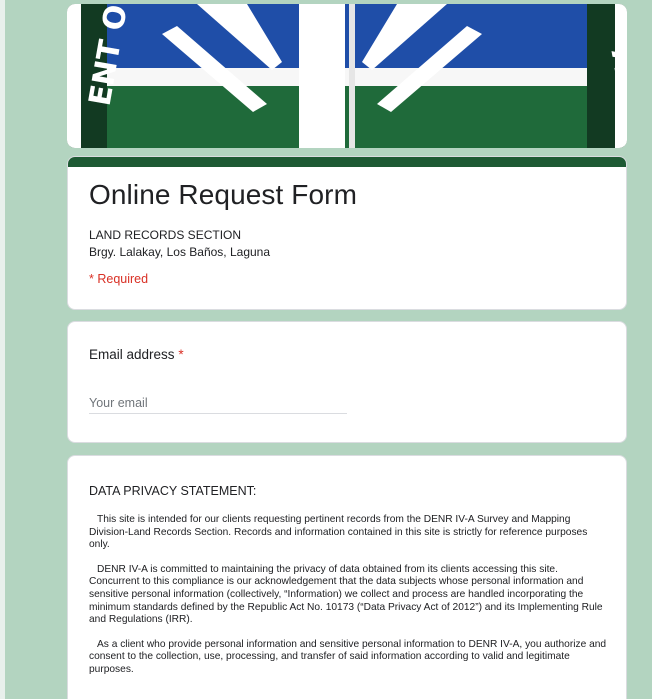 The image size is (652, 699). What do you see at coordinates (181, 354) in the screenshot?
I see `required-asterisk: *` at bounding box center [181, 354].